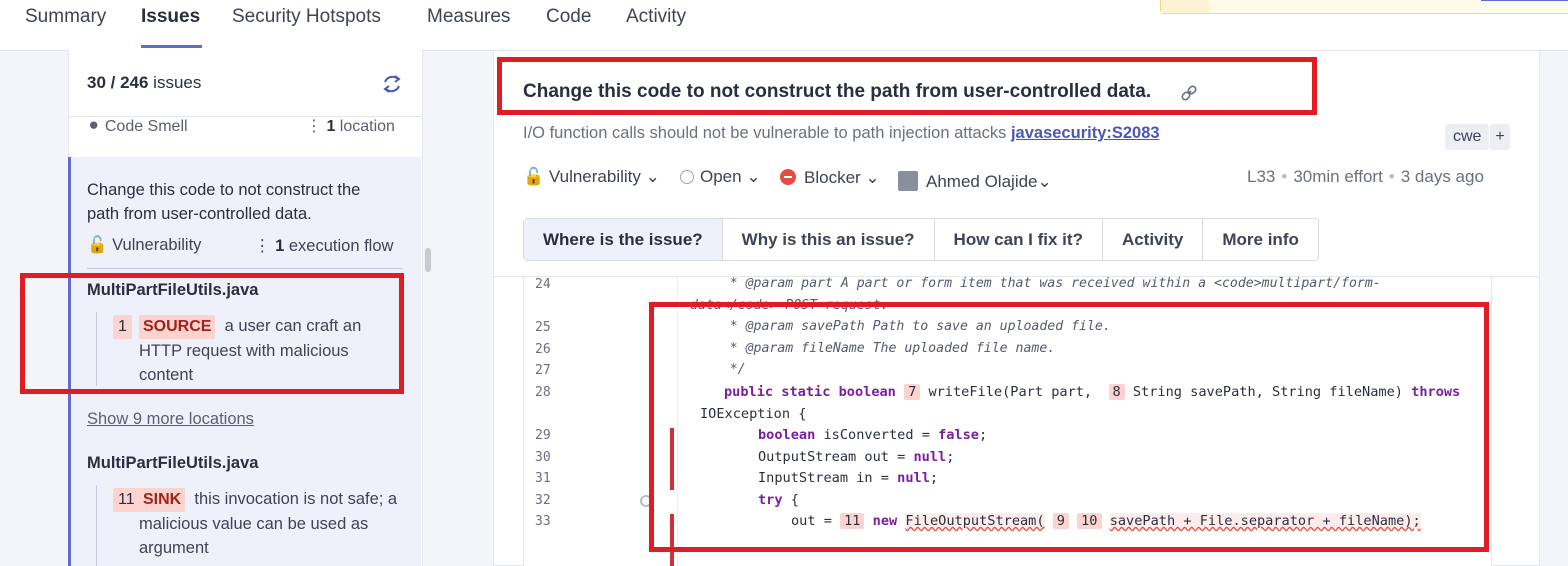 The width and height of the screenshot is (1568, 566). Describe the element at coordinates (788, 177) in the screenshot. I see `blocker-icon` at that location.